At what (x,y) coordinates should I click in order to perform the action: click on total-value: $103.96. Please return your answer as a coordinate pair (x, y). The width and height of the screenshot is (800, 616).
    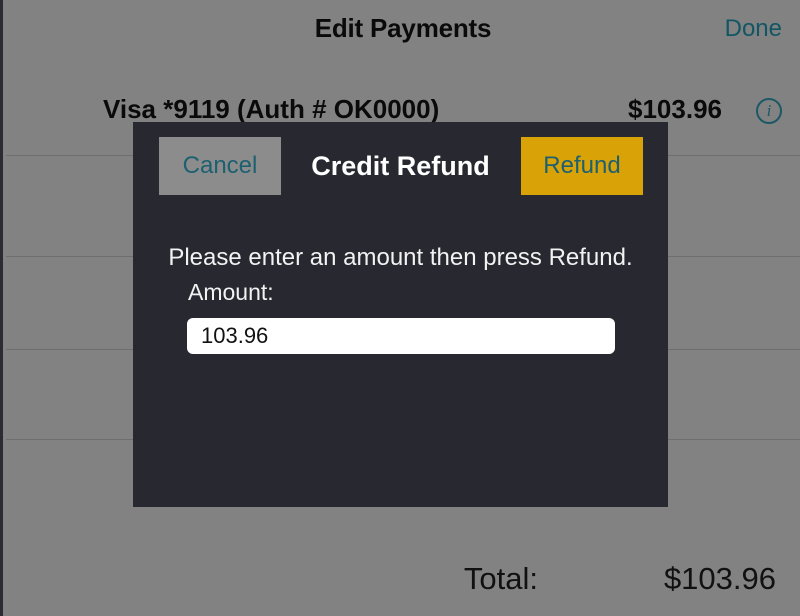
    Looking at the image, I should click on (719, 578).